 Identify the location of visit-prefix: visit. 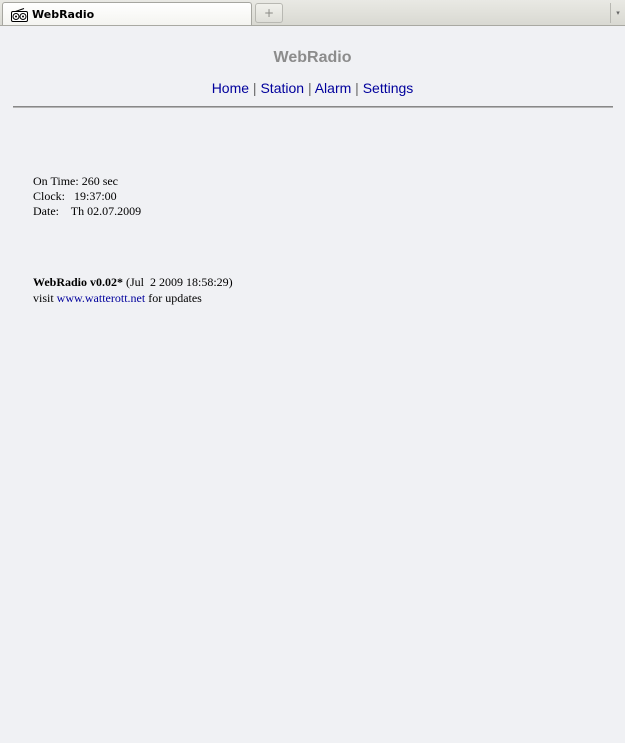
(45, 298).